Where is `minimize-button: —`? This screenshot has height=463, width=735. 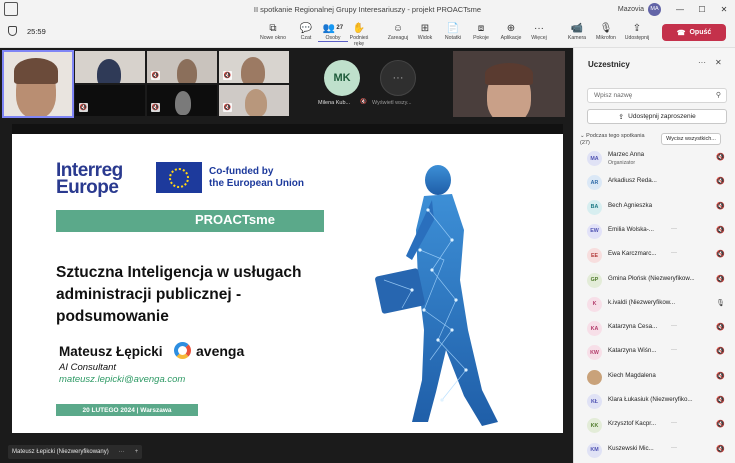
minimize-button: — is located at coordinates (680, 9).